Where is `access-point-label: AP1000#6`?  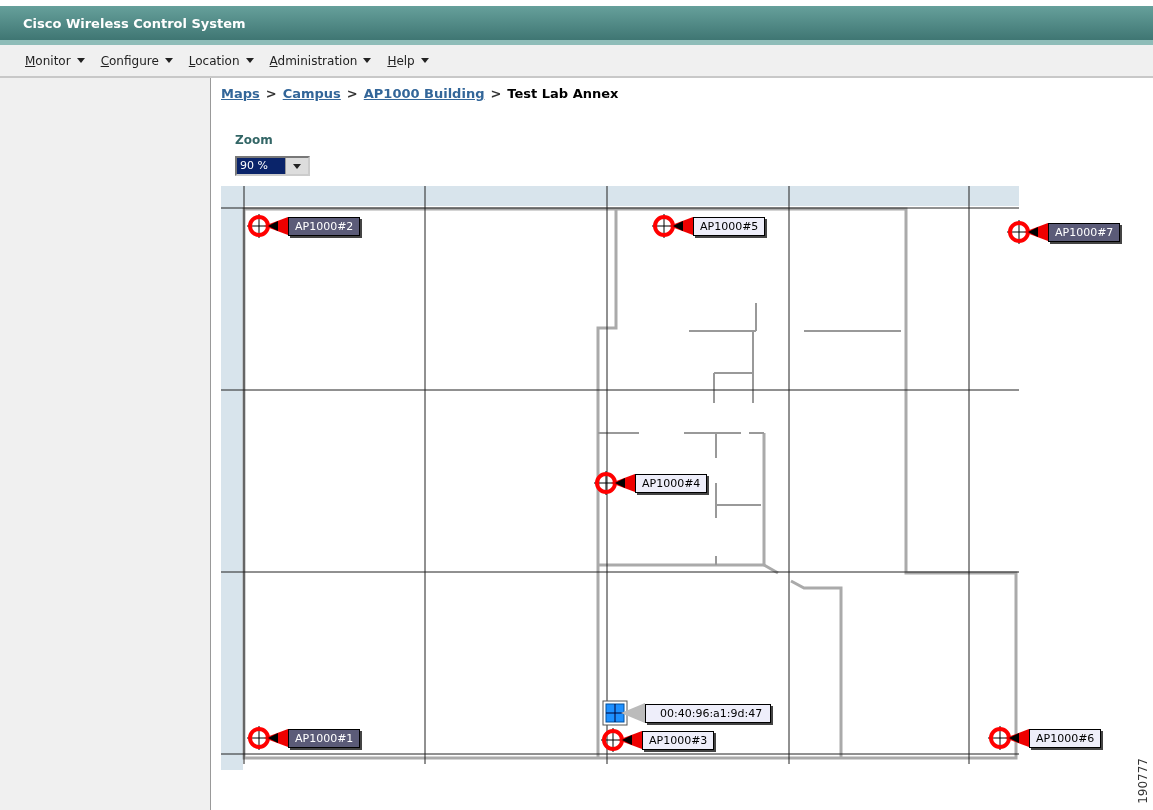
access-point-label: AP1000#6 is located at coordinates (1065, 738).